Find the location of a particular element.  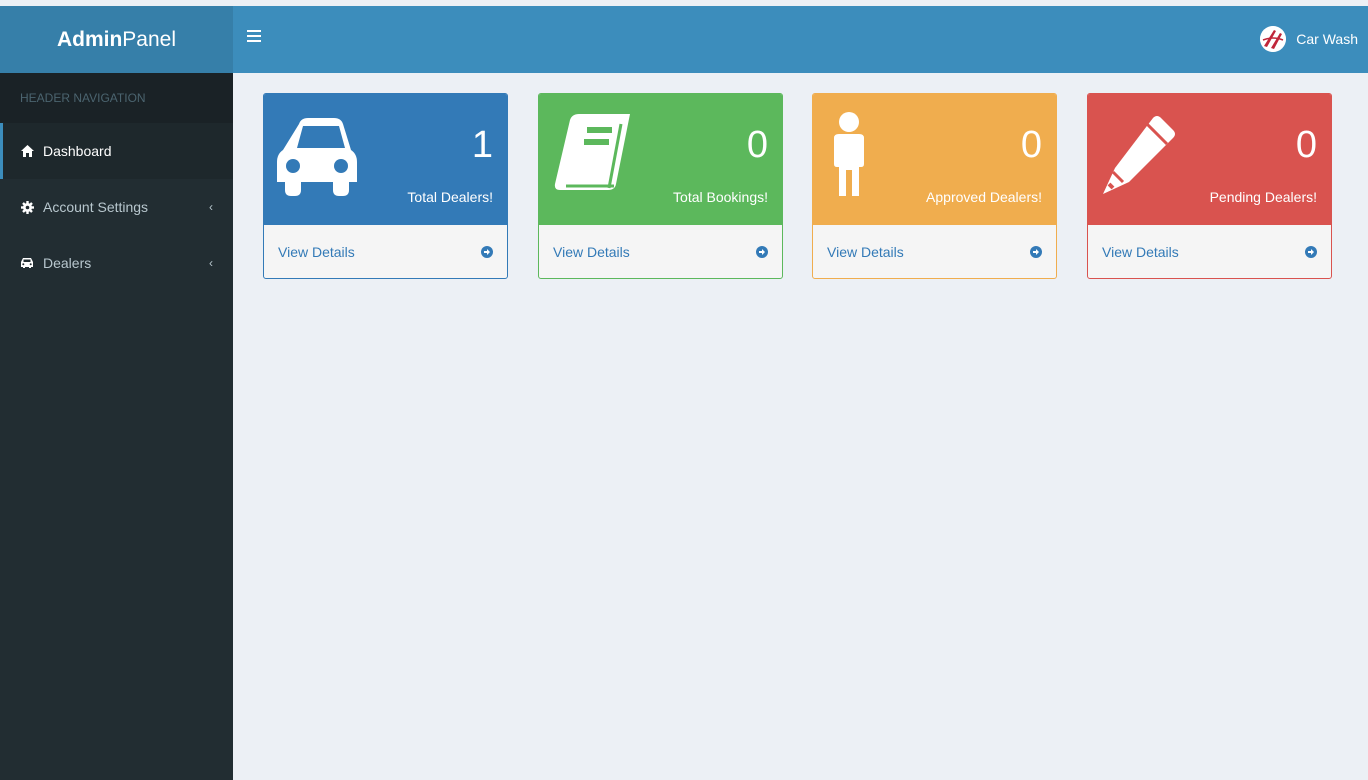

stat-card-approved-dealers: 0 Approved Dealers! View Details is located at coordinates (934, 186).